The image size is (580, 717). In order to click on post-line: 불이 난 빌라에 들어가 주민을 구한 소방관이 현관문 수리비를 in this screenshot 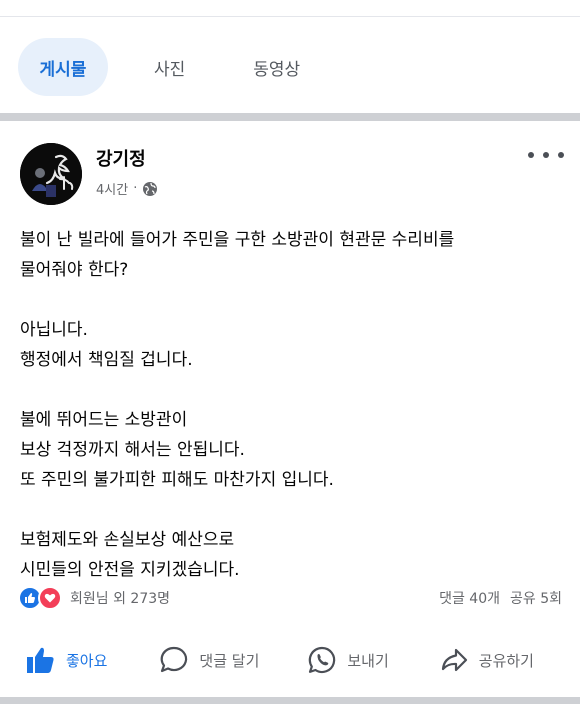, I will do `click(237, 240)`.